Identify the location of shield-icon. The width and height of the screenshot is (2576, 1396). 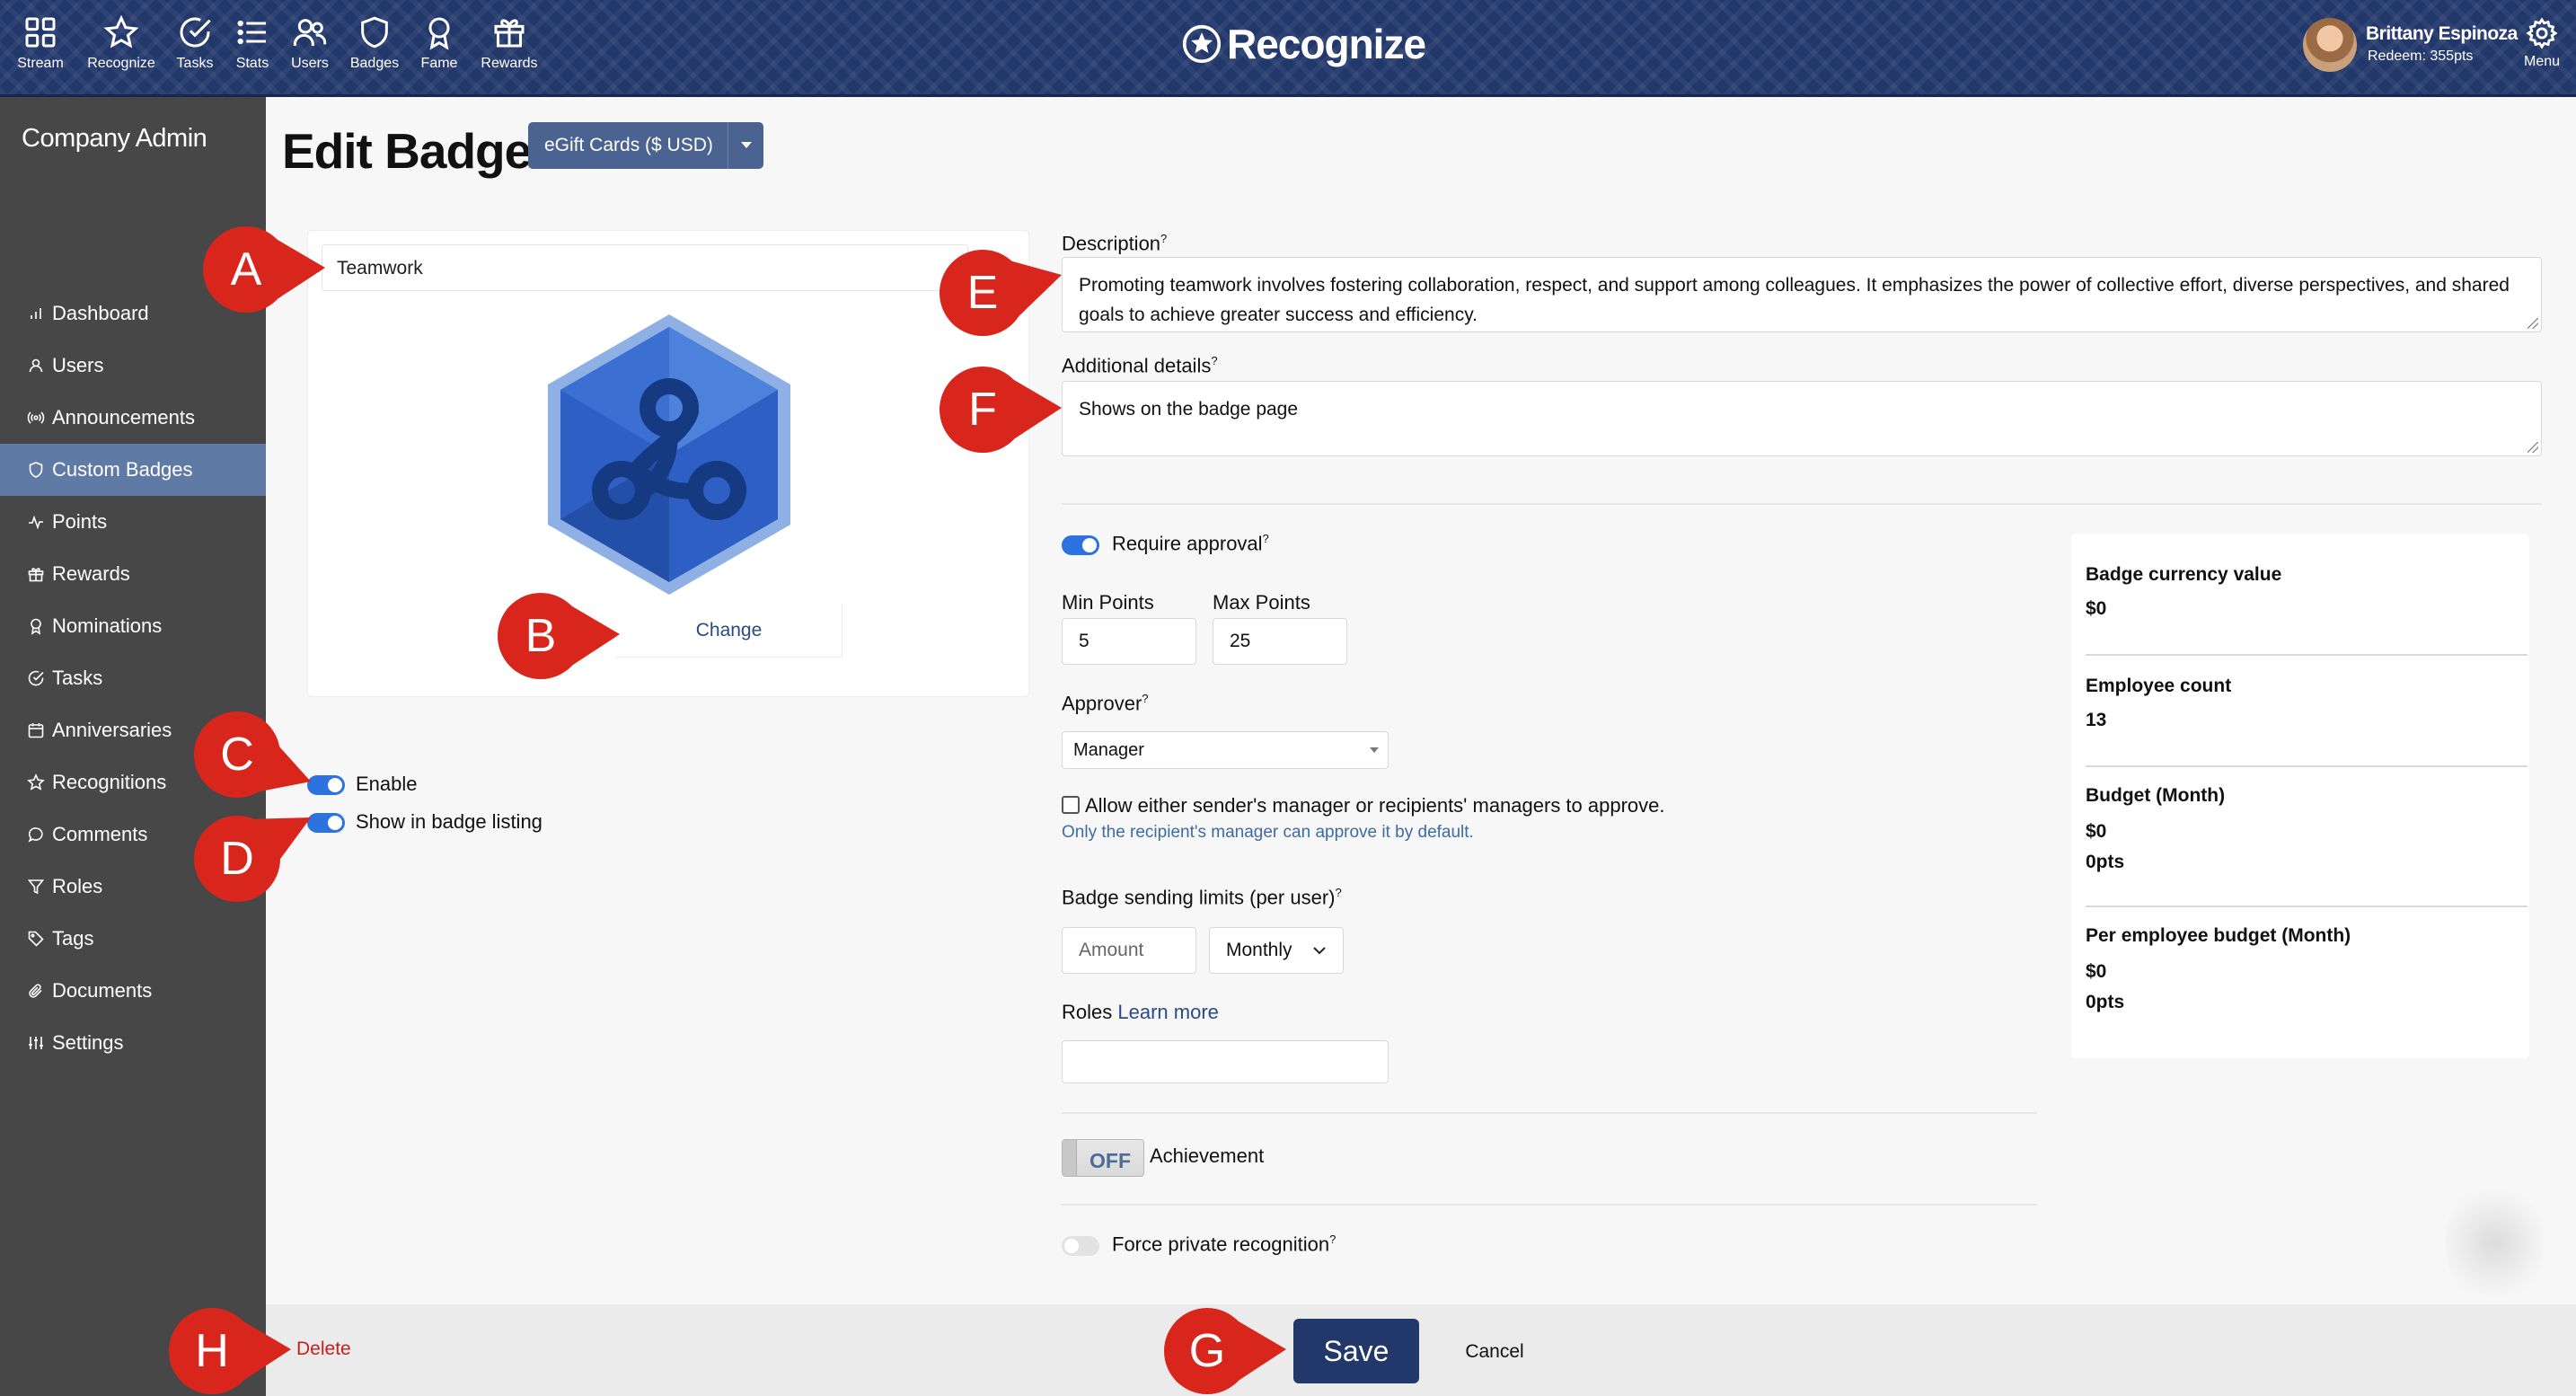
(374, 33).